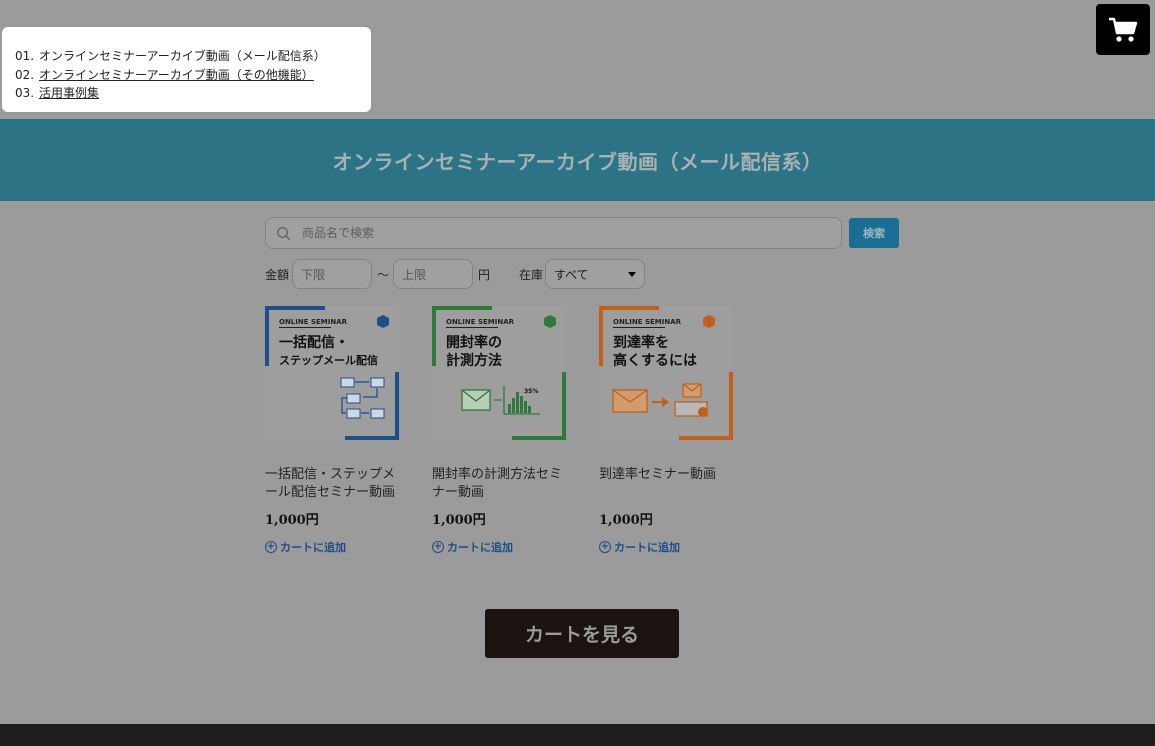 The width and height of the screenshot is (1155, 746). What do you see at coordinates (25, 74) in the screenshot?
I see `nav-item-number: 02.` at bounding box center [25, 74].